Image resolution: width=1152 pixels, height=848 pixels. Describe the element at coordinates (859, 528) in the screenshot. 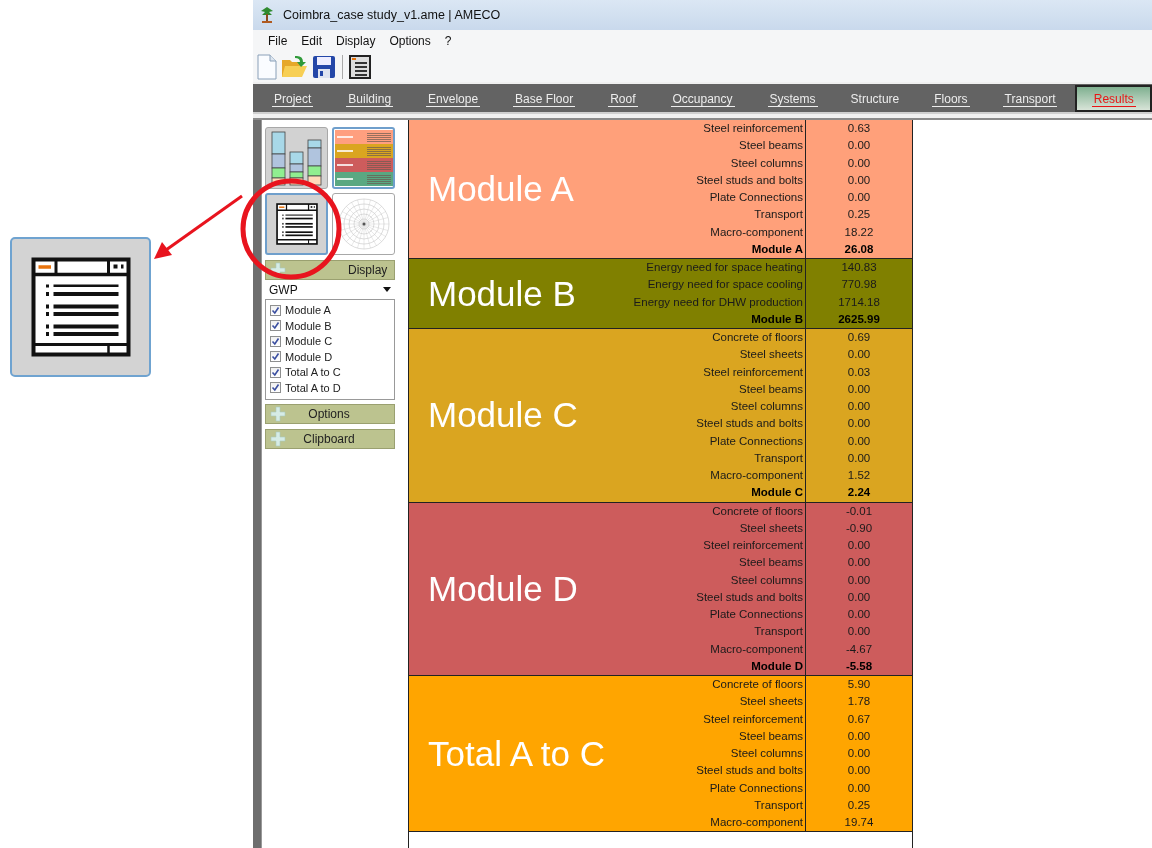

I see `row-value: -0.90` at that location.